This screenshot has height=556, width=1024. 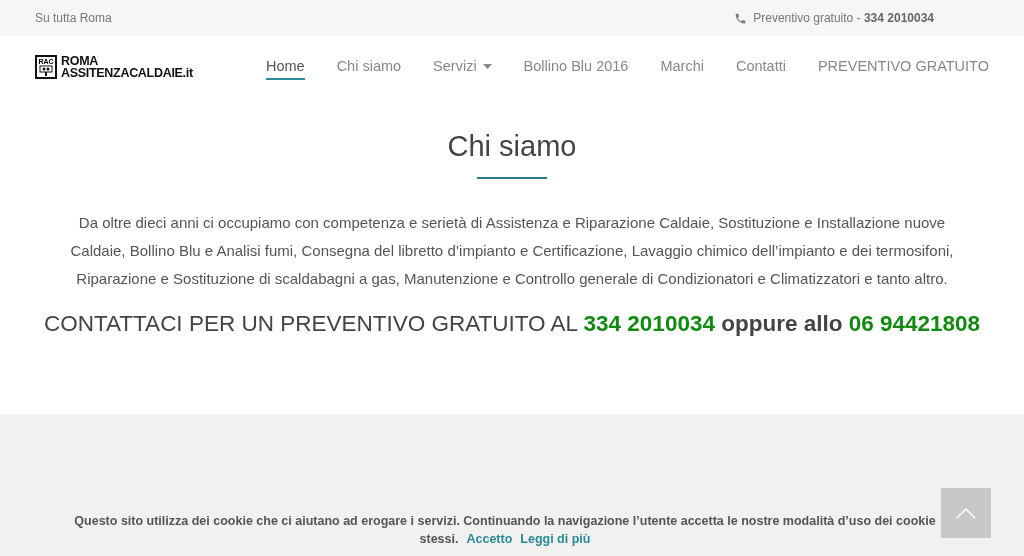 What do you see at coordinates (555, 539) in the screenshot?
I see `more-link: Leggi di più` at bounding box center [555, 539].